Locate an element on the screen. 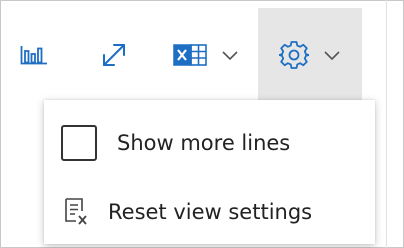 The height and width of the screenshot is (248, 404). bar-chart-button is located at coordinates (34, 55).